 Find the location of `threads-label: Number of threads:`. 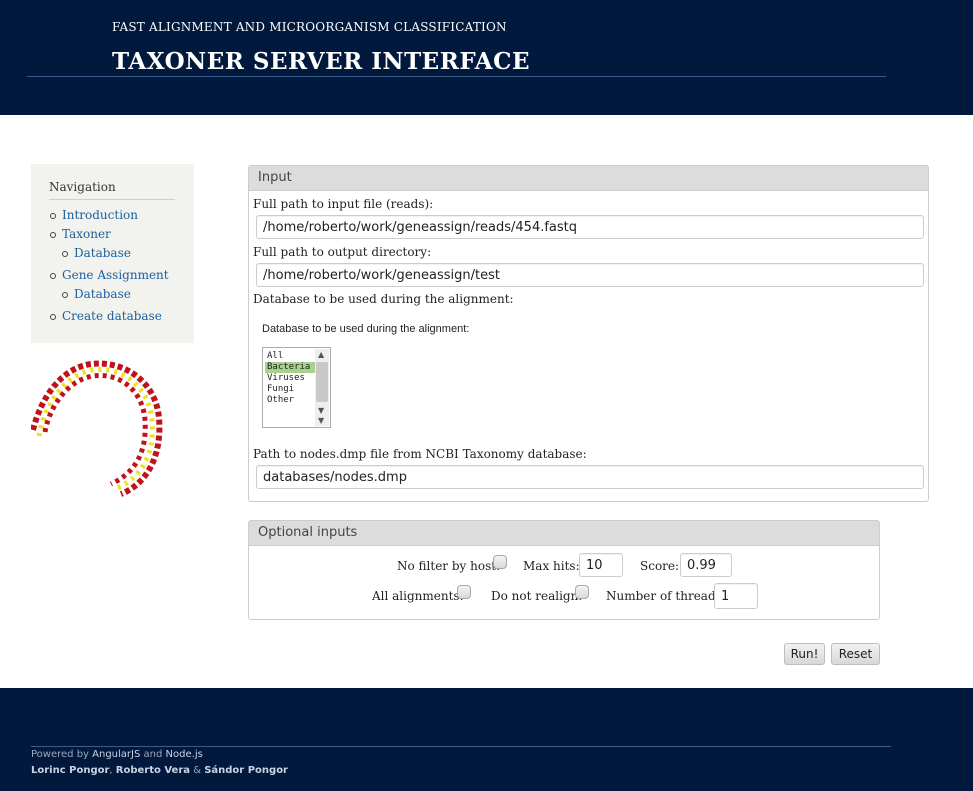

threads-label: Number of threads: is located at coordinates (666, 596).